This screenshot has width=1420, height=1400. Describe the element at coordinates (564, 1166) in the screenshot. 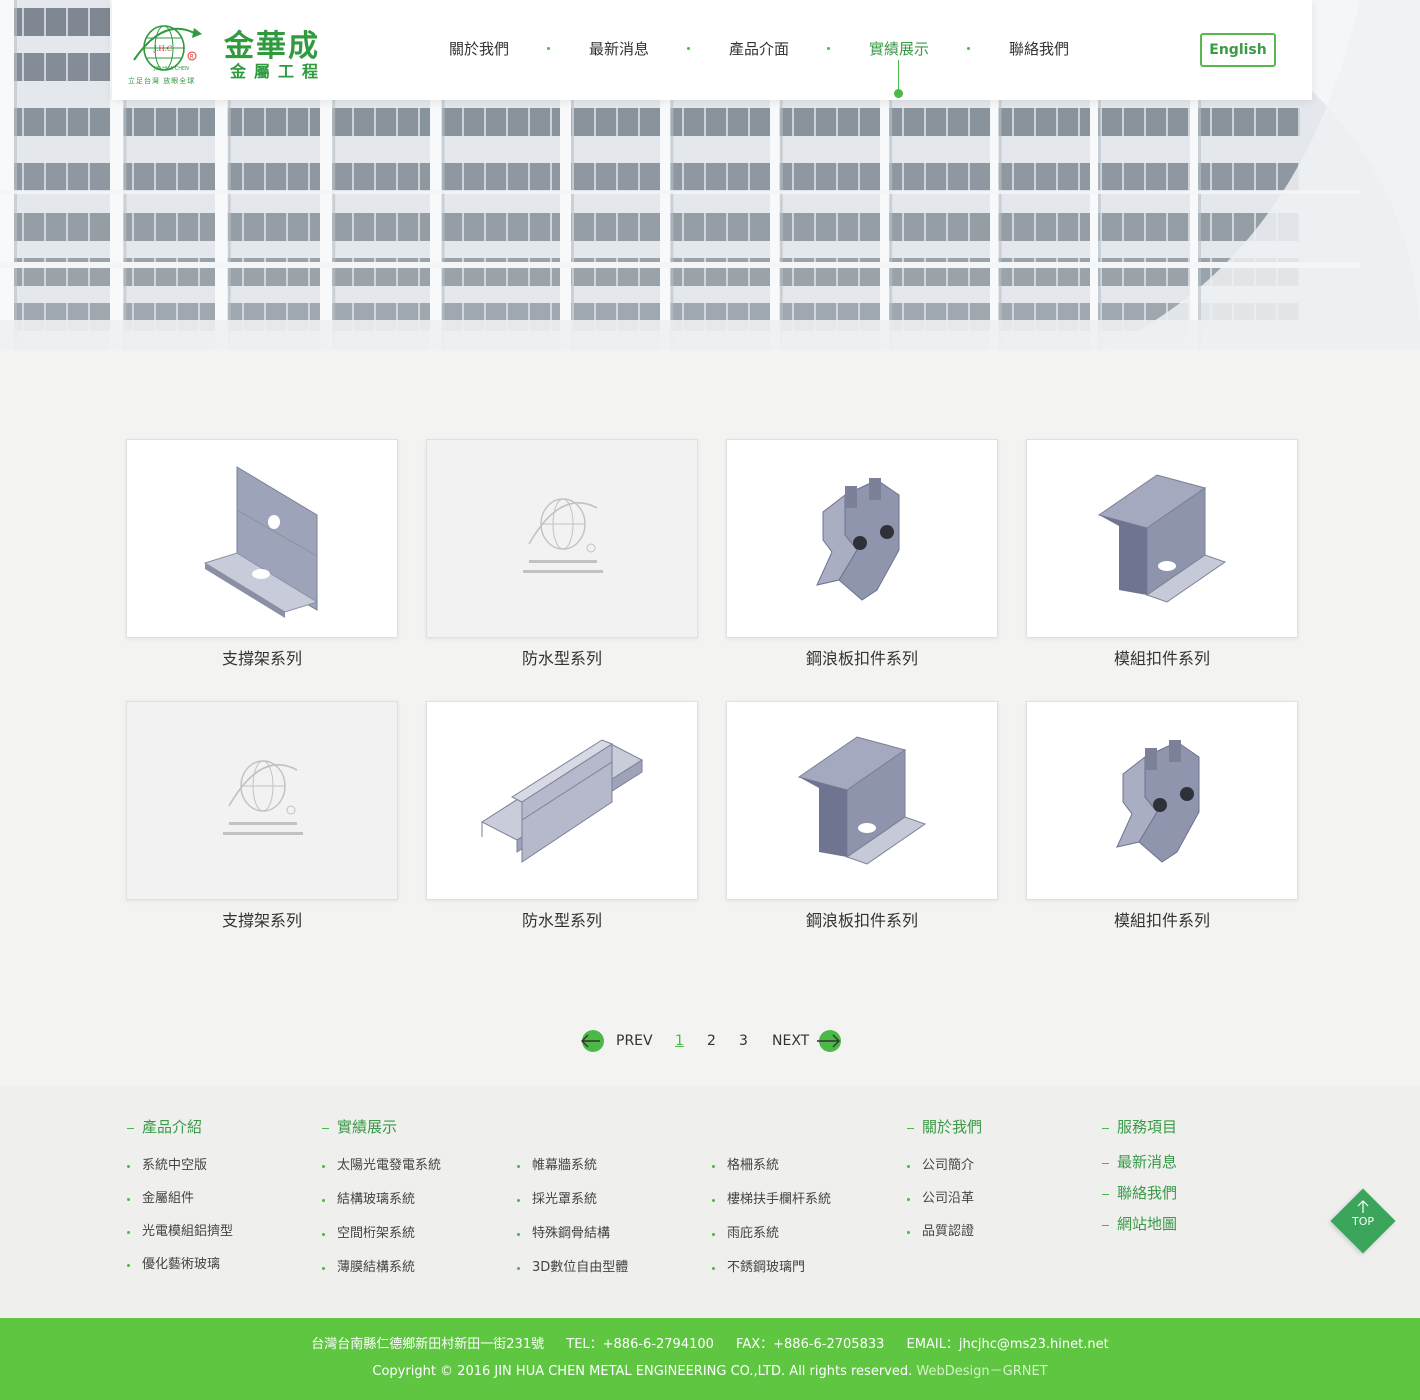

I see `footer-link: 帷幕牆系統` at that location.